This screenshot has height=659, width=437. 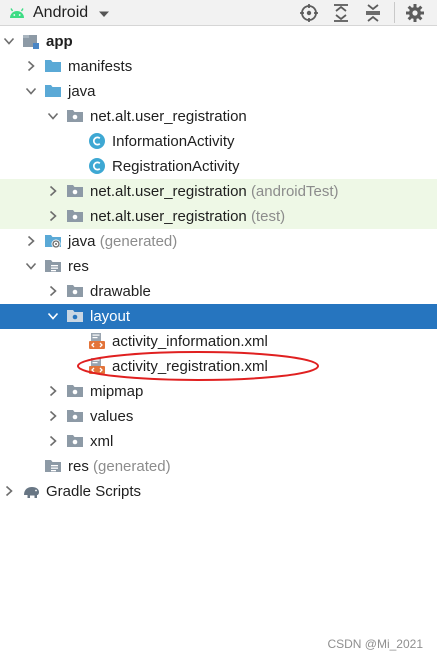 I want to click on tree-item-name: activity_information.xml, so click(x=190, y=341).